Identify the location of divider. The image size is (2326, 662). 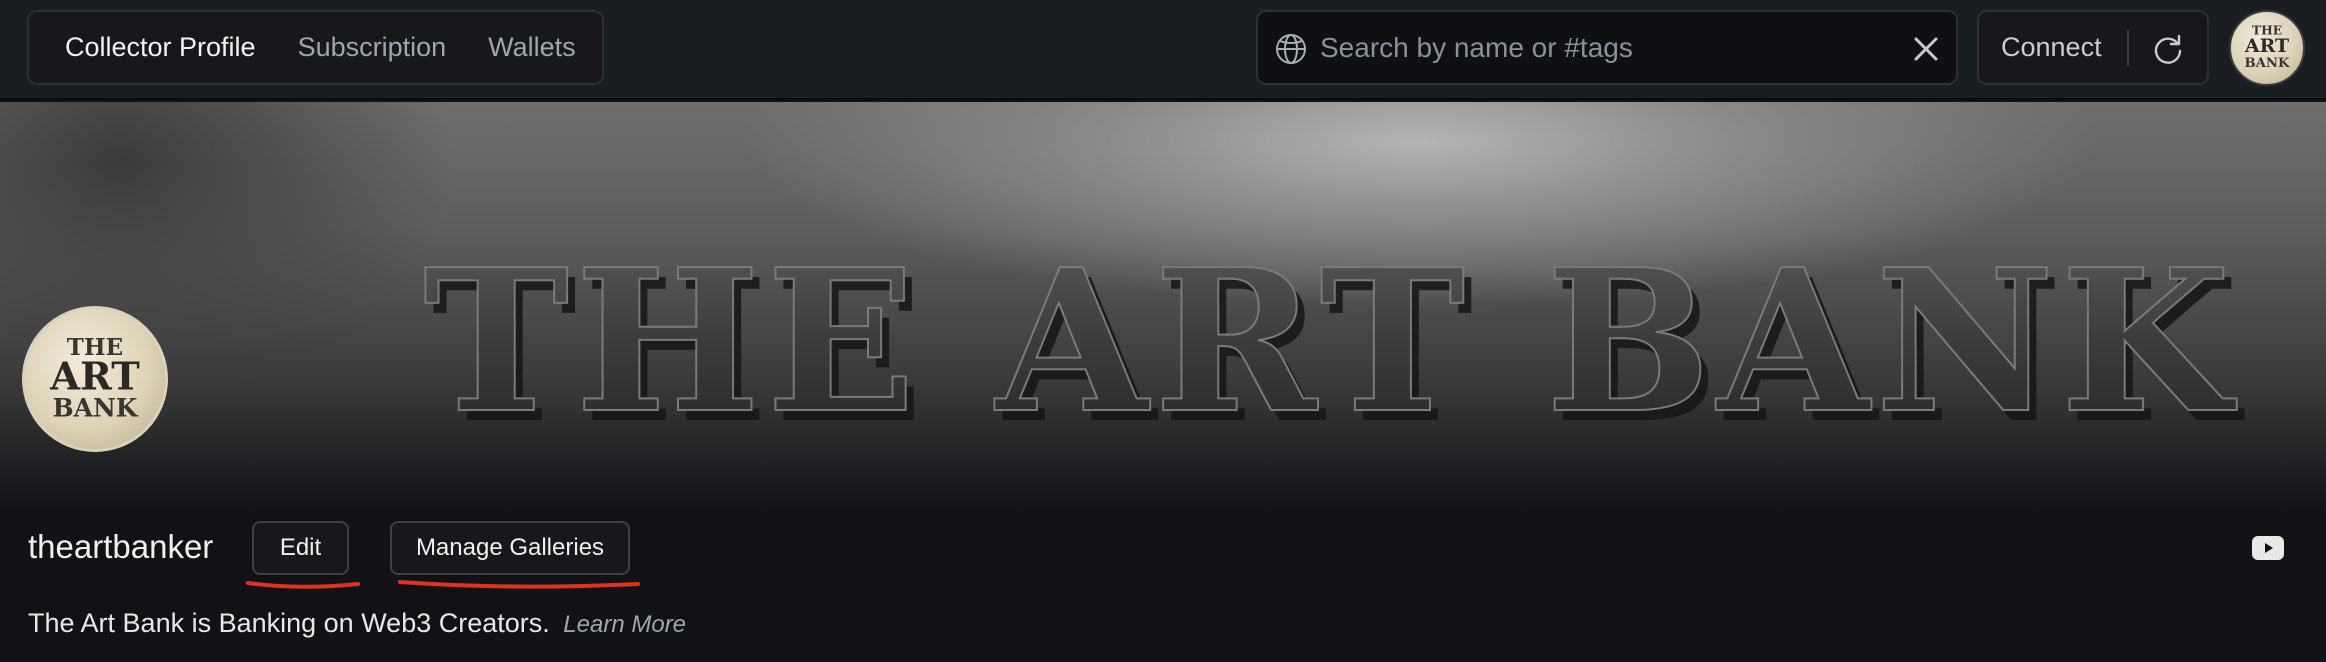
(2128, 48).